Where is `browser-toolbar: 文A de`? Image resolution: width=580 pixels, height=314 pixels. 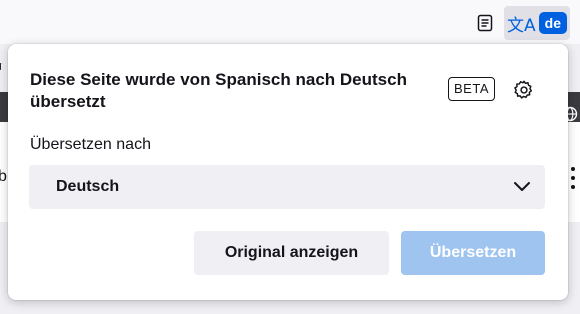 browser-toolbar: 文A de is located at coordinates (290, 22).